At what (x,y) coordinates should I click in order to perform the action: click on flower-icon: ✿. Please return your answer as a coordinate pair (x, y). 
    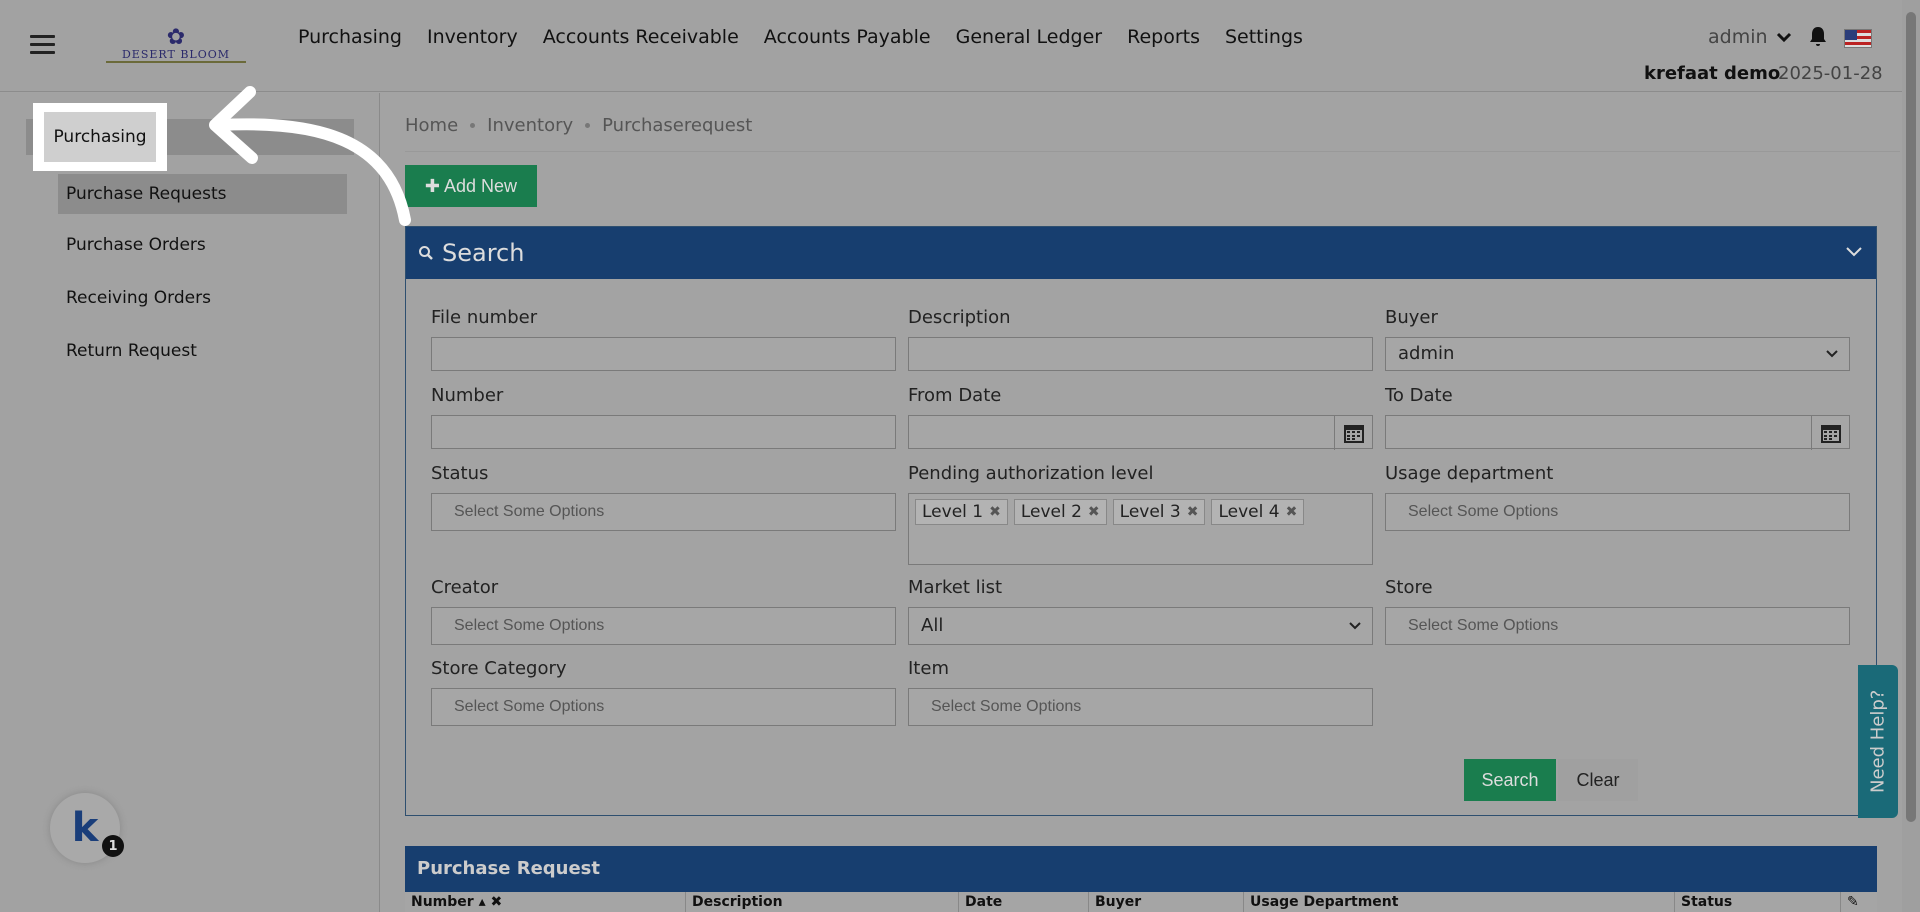
    Looking at the image, I should click on (176, 37).